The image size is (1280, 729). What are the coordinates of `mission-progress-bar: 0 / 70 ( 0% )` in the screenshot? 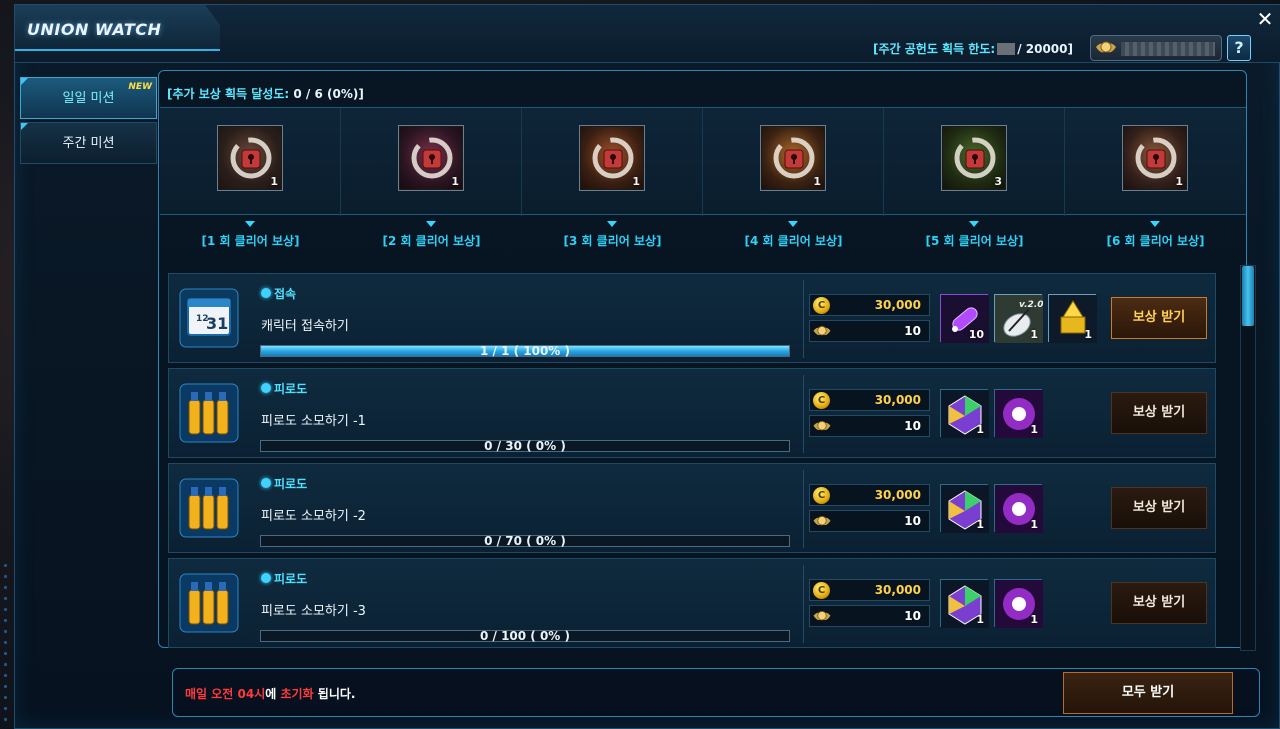 It's located at (525, 541).